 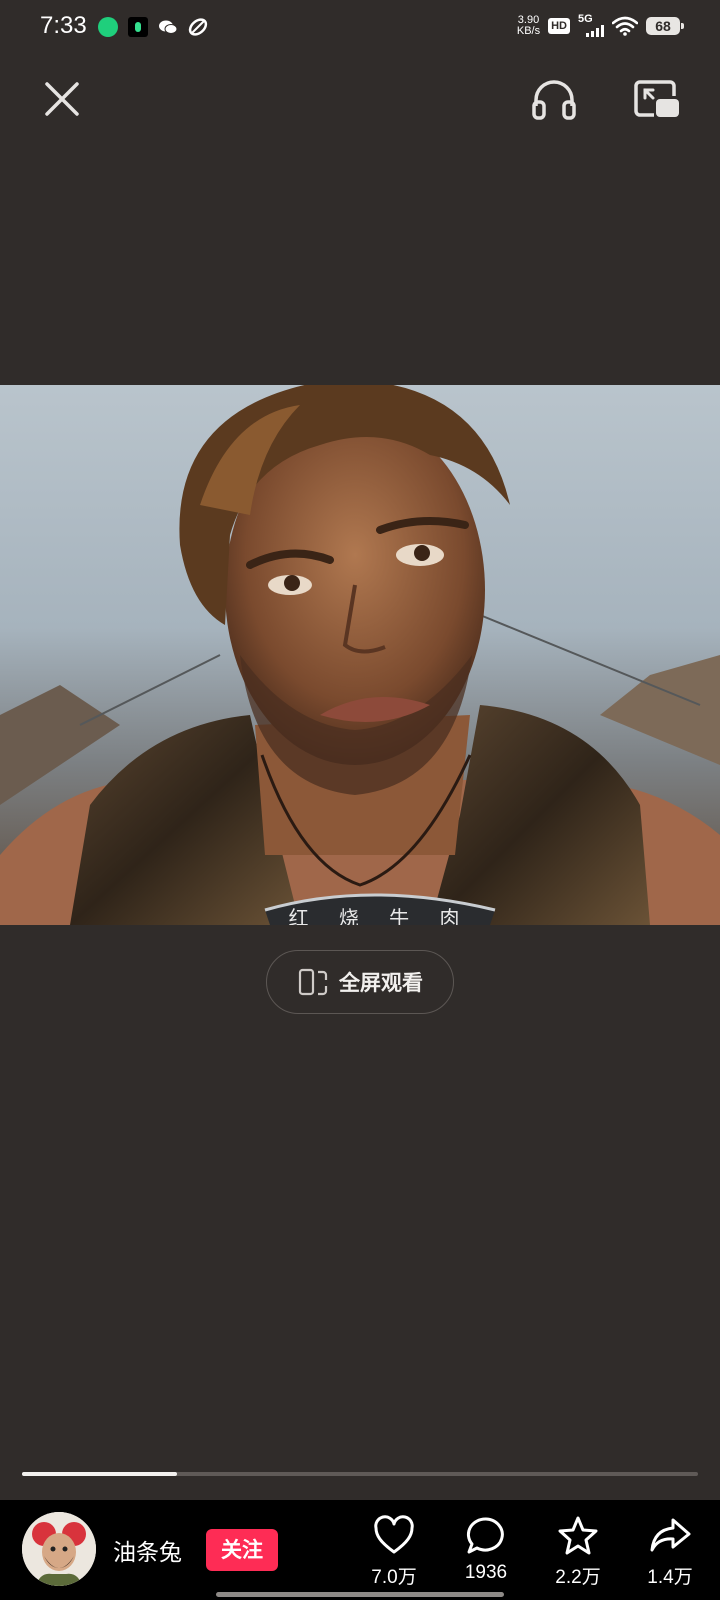 What do you see at coordinates (138, 27) in the screenshot?
I see `music-app-icon` at bounding box center [138, 27].